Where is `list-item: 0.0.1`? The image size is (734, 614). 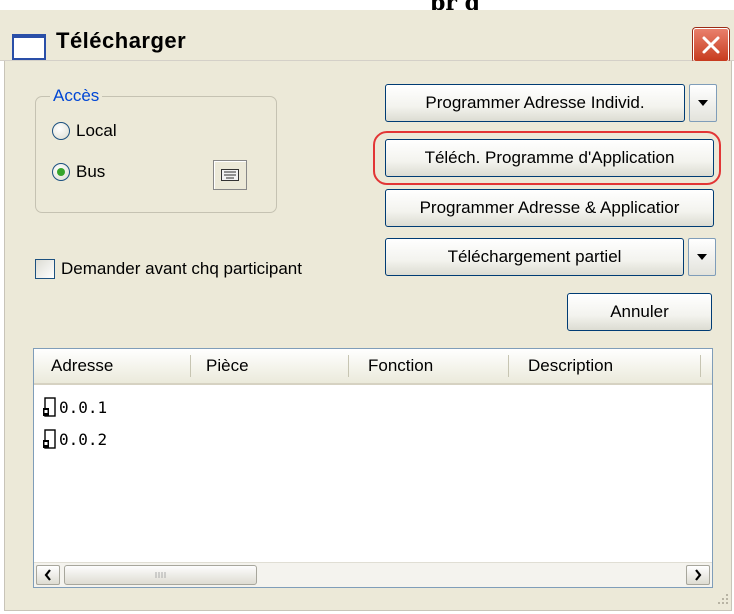 list-item: 0.0.1 is located at coordinates (74, 407).